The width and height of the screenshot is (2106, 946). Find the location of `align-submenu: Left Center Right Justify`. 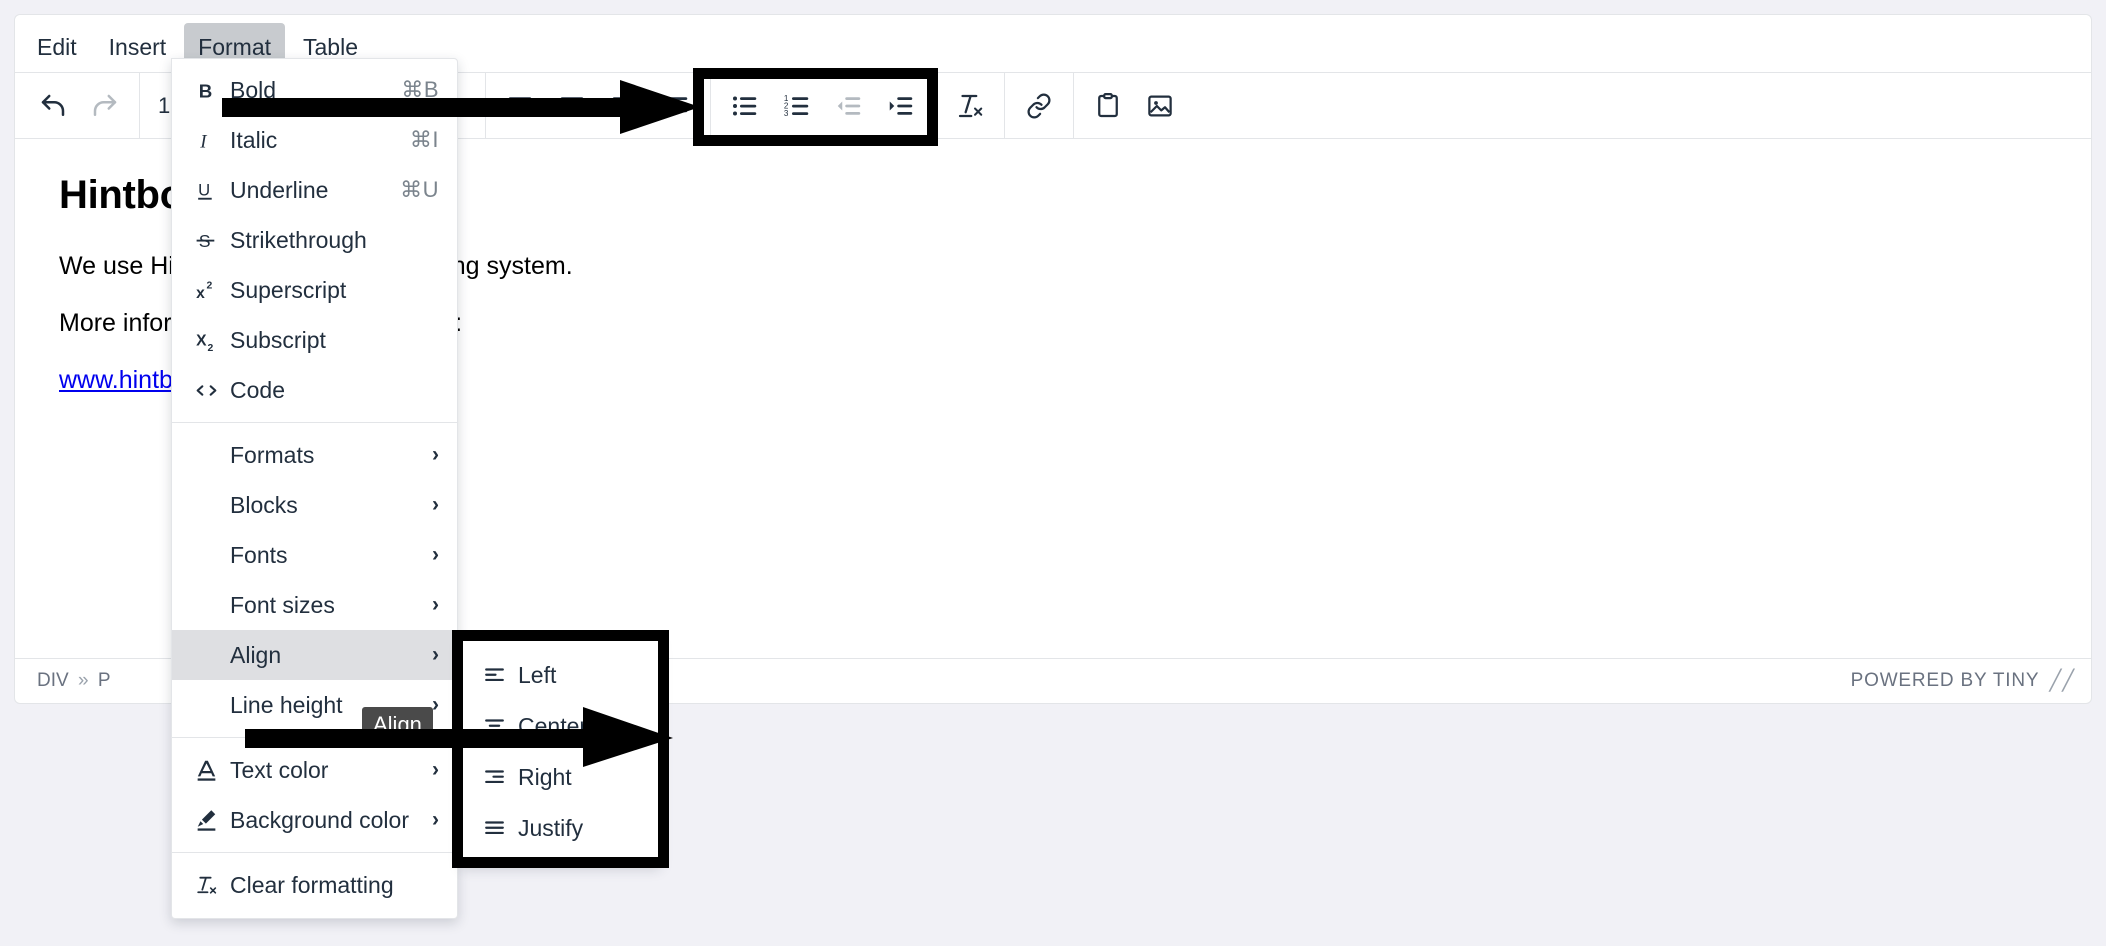

align-submenu: Left Center Right Justify is located at coordinates (560, 752).